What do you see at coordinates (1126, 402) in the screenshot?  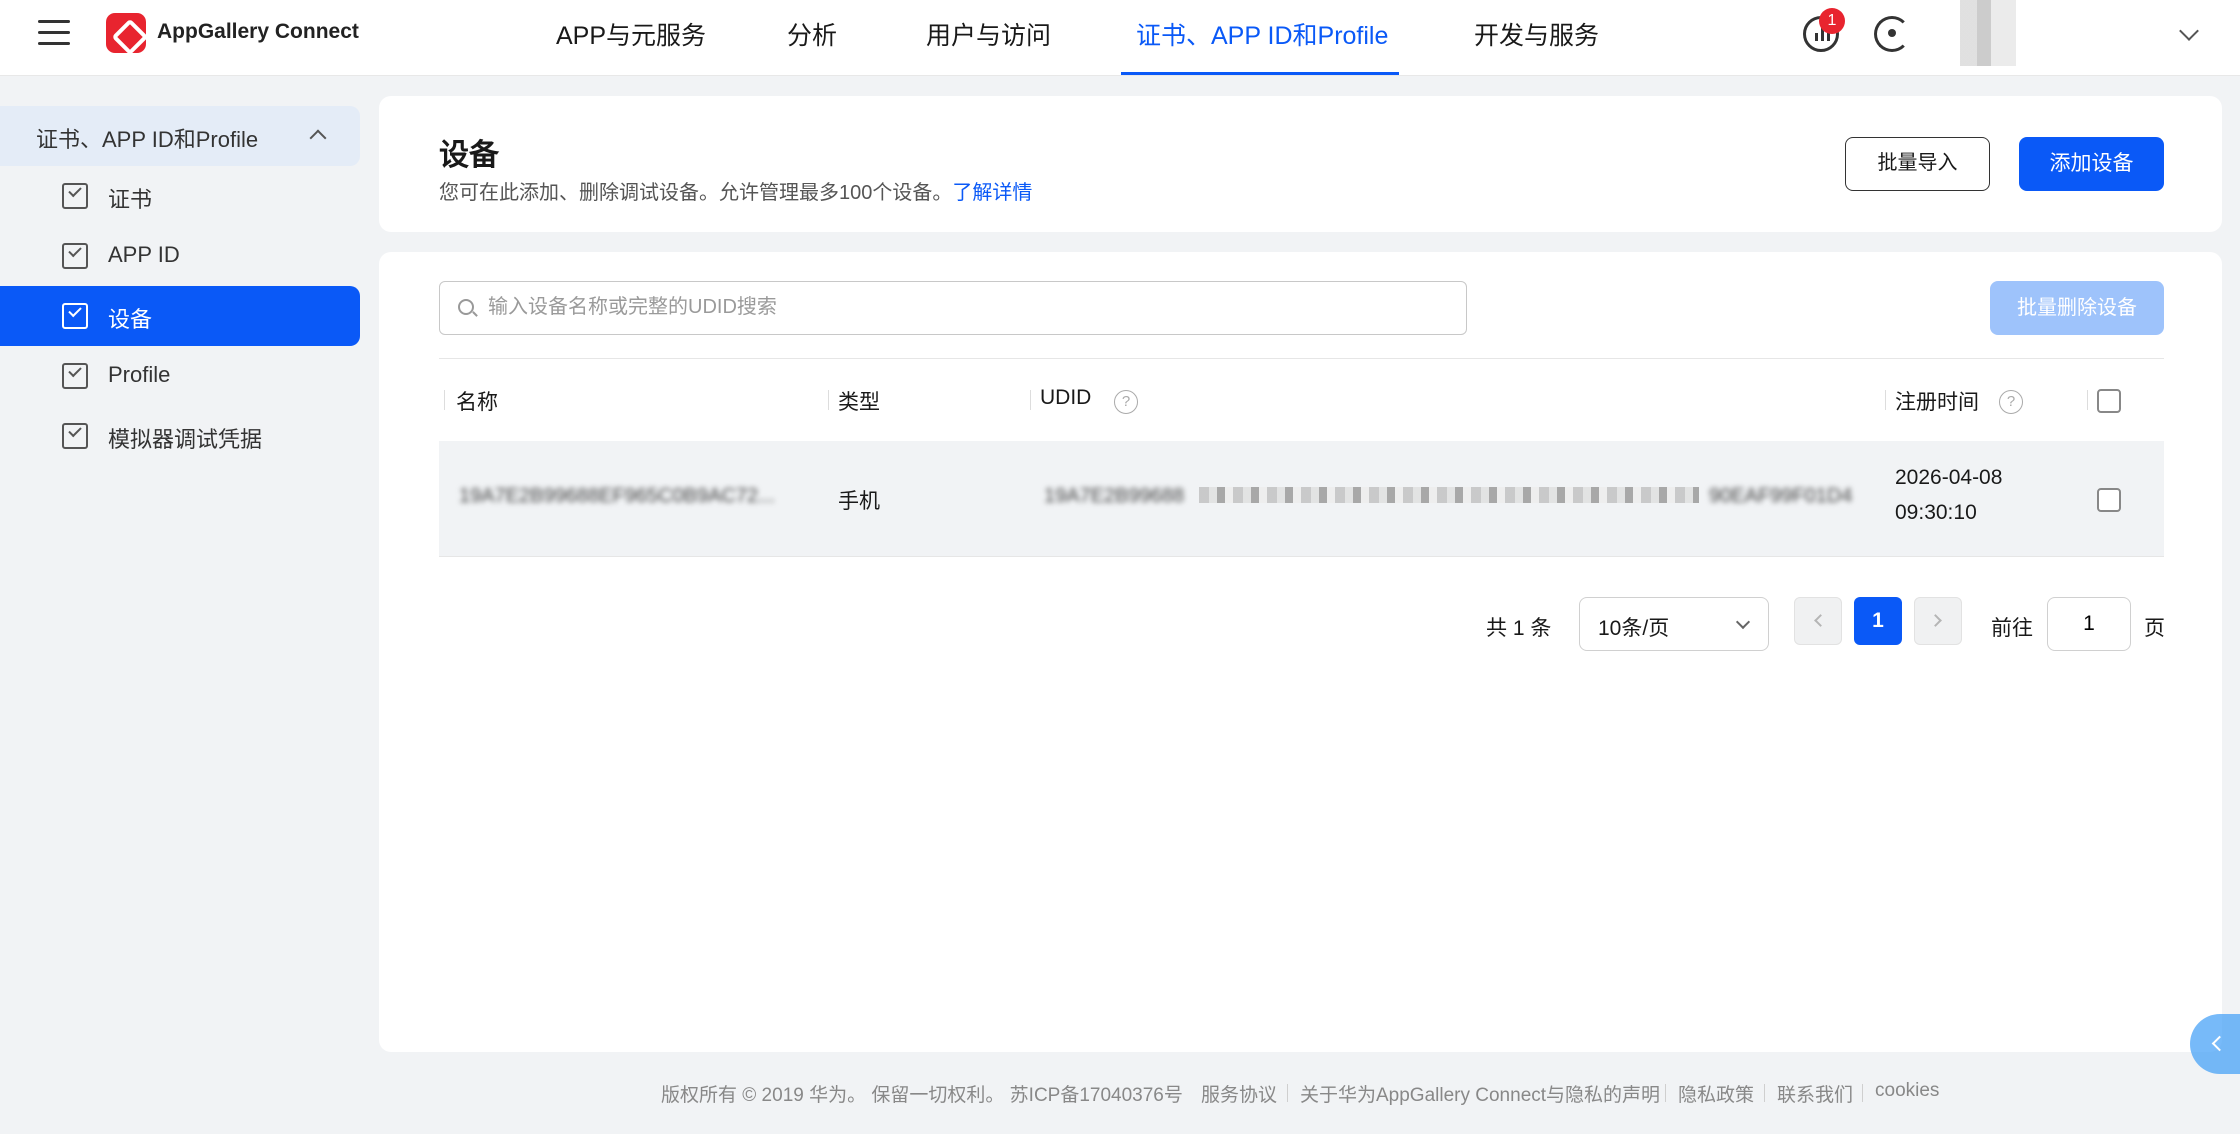 I see `udid-help-icon: ?` at bounding box center [1126, 402].